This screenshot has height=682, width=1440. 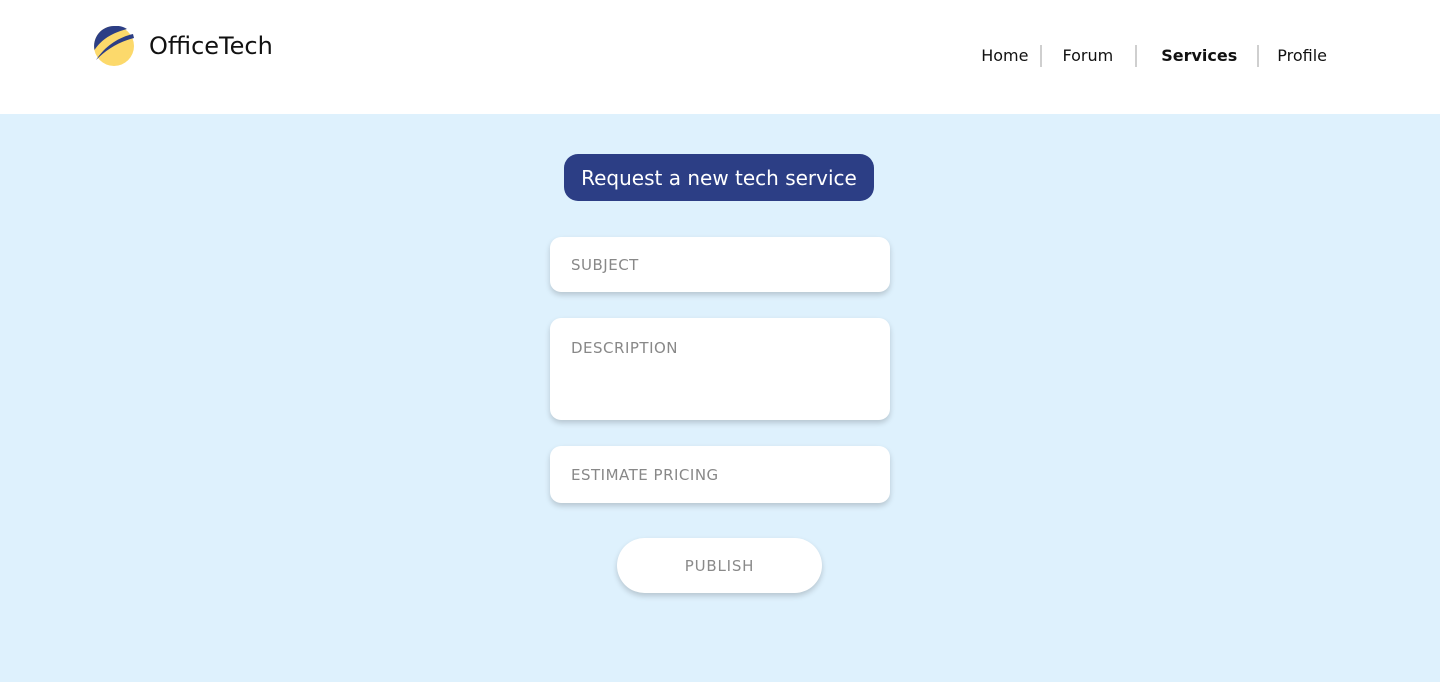 What do you see at coordinates (211, 46) in the screenshot?
I see `brand-name: OfficeTech` at bounding box center [211, 46].